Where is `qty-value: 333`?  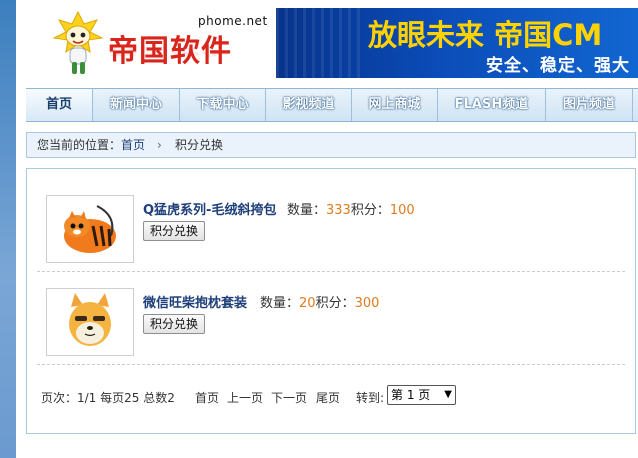 qty-value: 333 is located at coordinates (338, 210).